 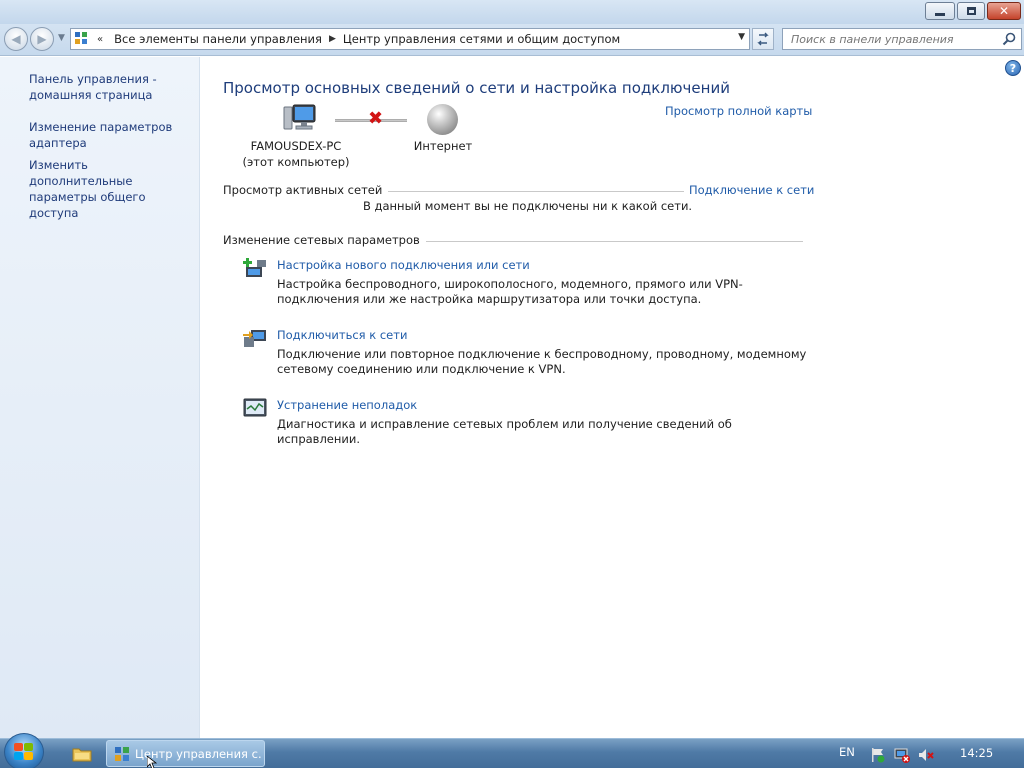 What do you see at coordinates (61, 38) in the screenshot?
I see `recent-pages-dropdown-icon: ▼` at bounding box center [61, 38].